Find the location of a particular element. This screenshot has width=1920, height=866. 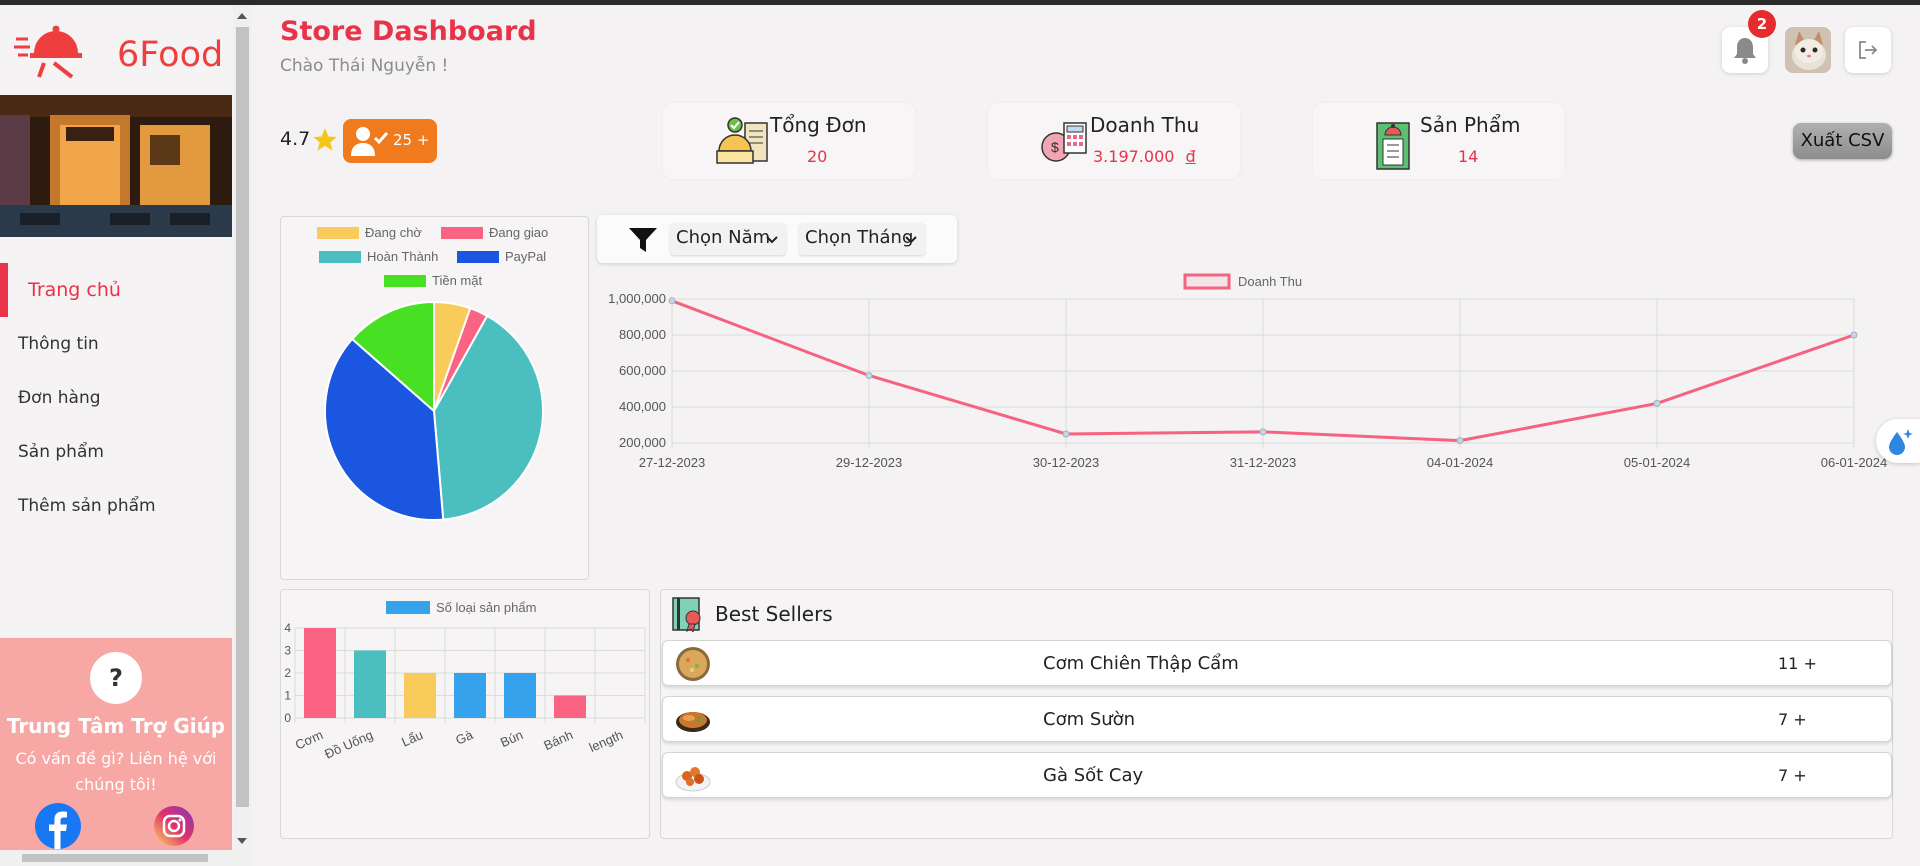

bar-ytick-label: 0 is located at coordinates (287, 718).